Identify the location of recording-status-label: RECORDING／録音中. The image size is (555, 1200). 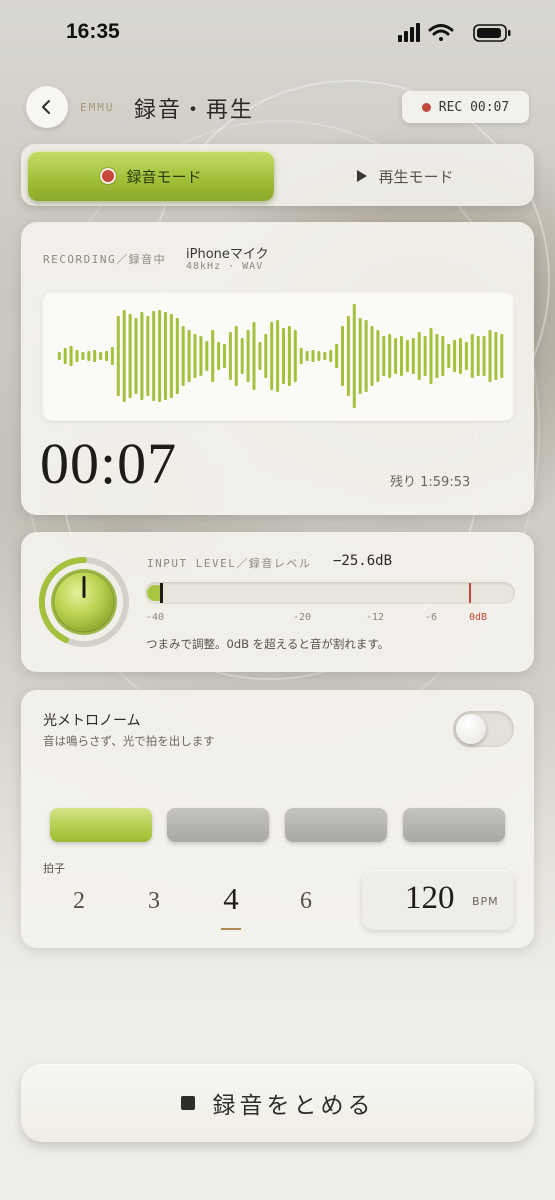
(105, 259).